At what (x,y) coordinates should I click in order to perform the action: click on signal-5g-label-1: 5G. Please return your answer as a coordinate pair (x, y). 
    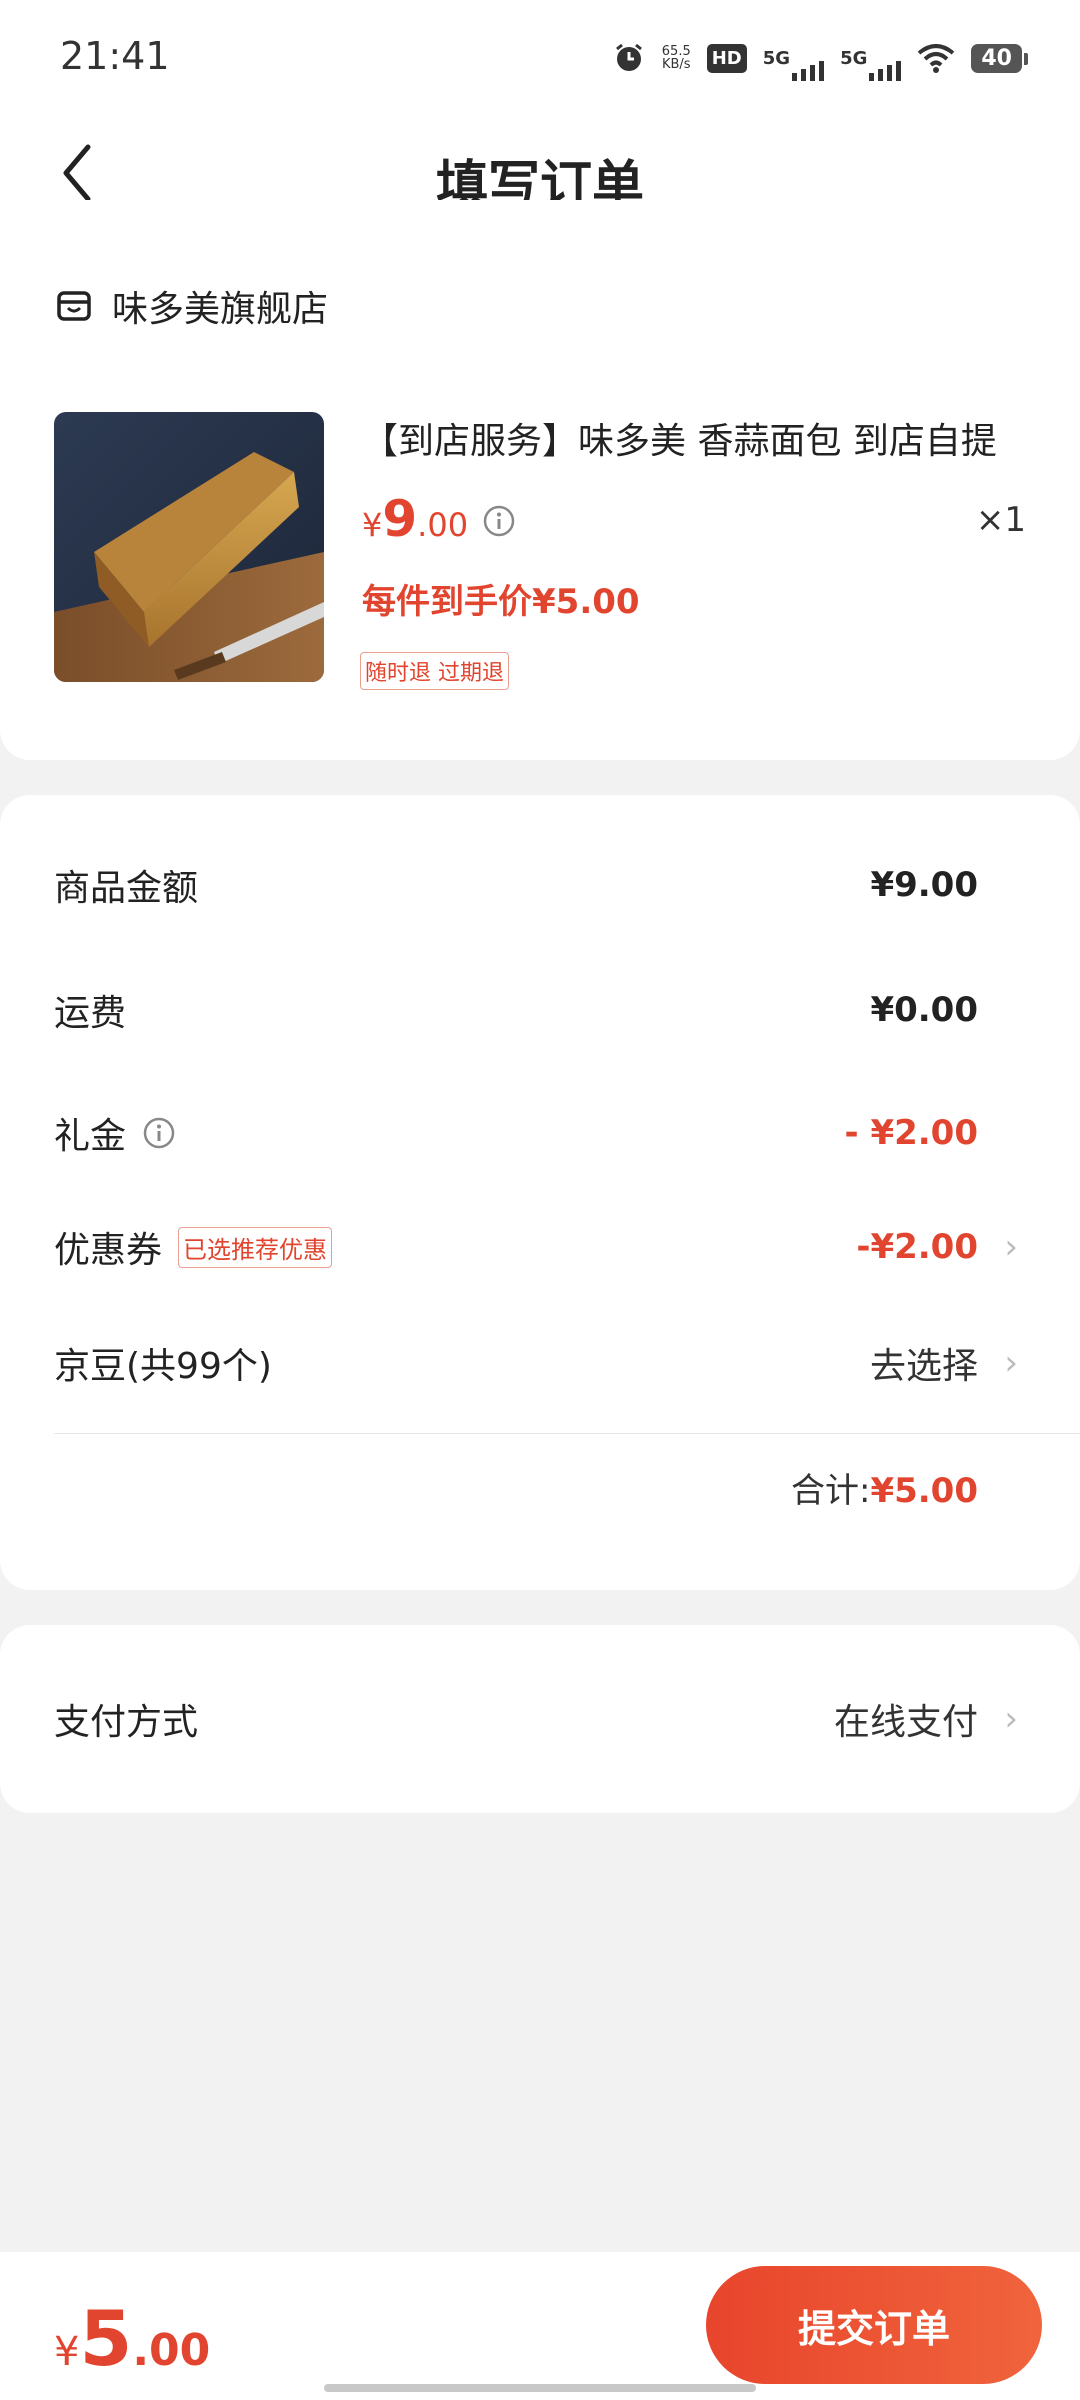
    Looking at the image, I should click on (776, 58).